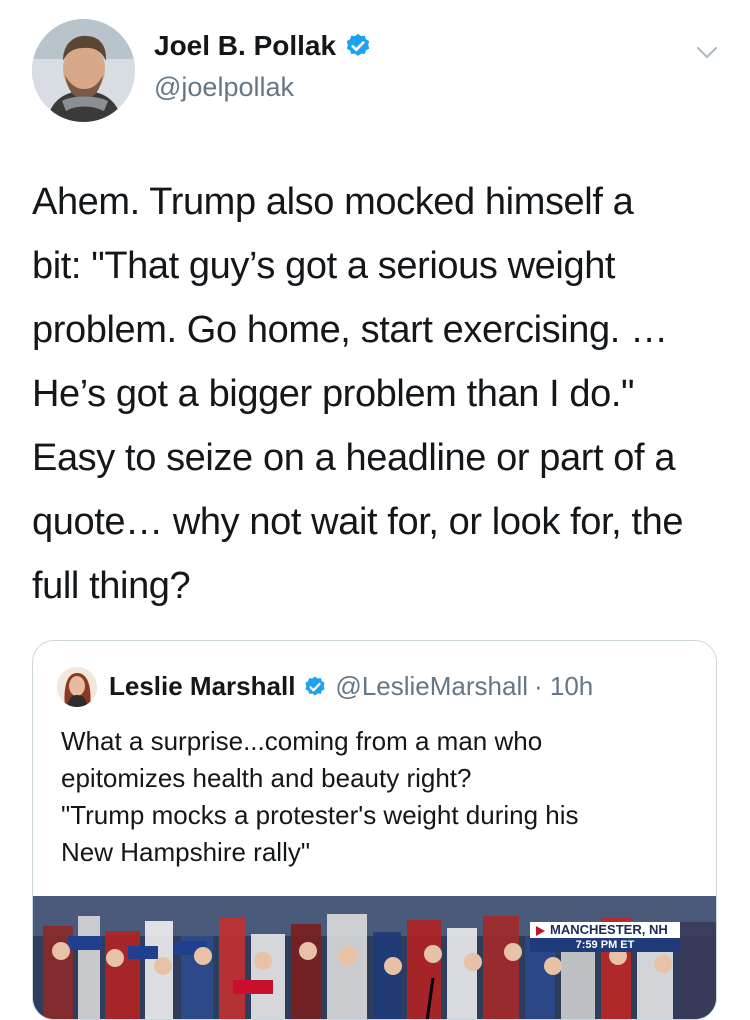 This screenshot has height=1020, width=750. I want to click on quoted-author-avatar, so click(77, 687).